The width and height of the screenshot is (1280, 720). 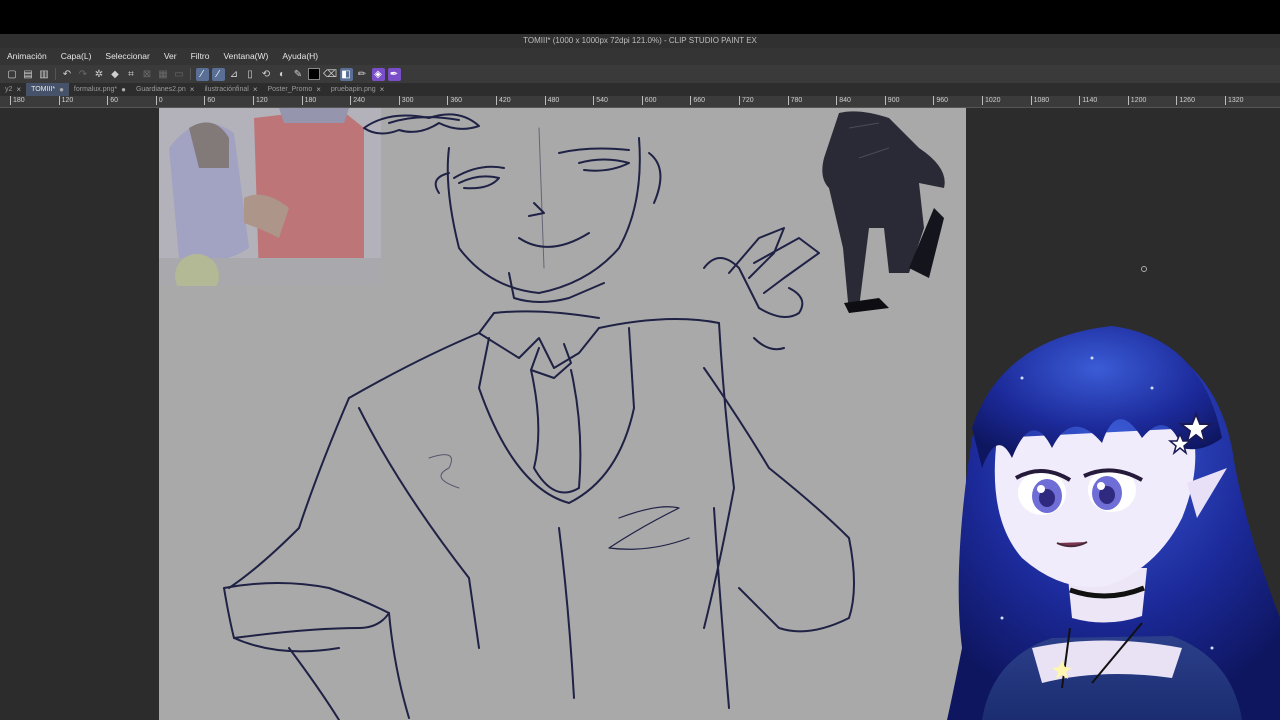 I want to click on tab-formalux: formalux.png* ●, so click(x=100, y=89).